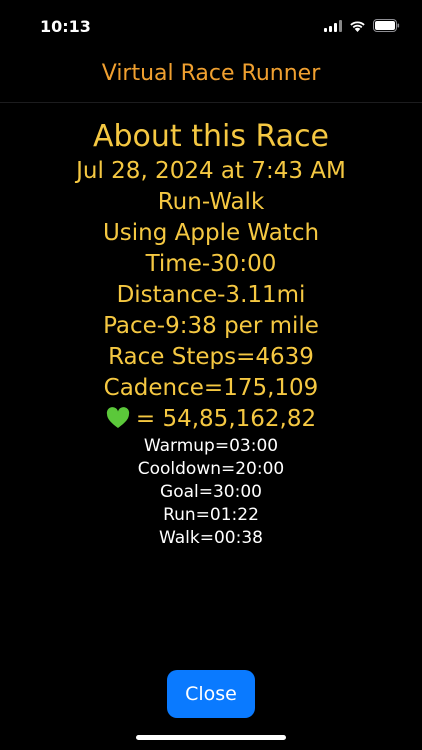 The height and width of the screenshot is (750, 422). I want to click on status-time: 10:13, so click(65, 26).